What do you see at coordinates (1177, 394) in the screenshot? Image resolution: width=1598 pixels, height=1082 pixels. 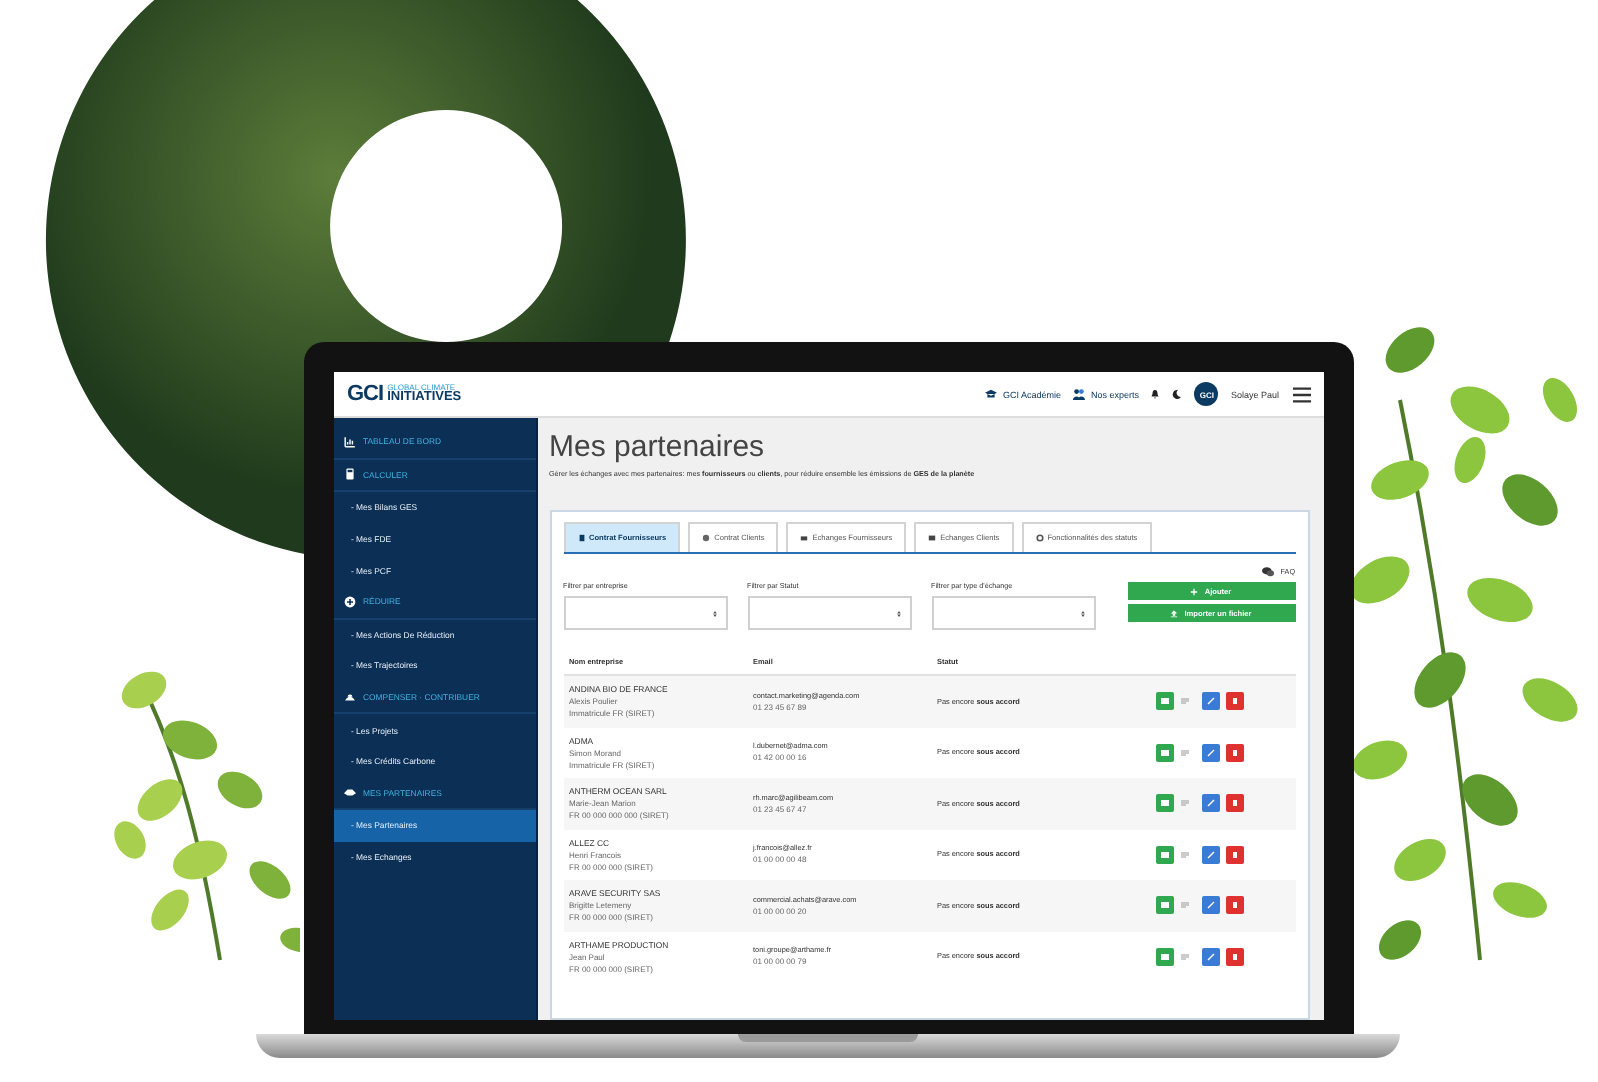 I see `moon-icon` at bounding box center [1177, 394].